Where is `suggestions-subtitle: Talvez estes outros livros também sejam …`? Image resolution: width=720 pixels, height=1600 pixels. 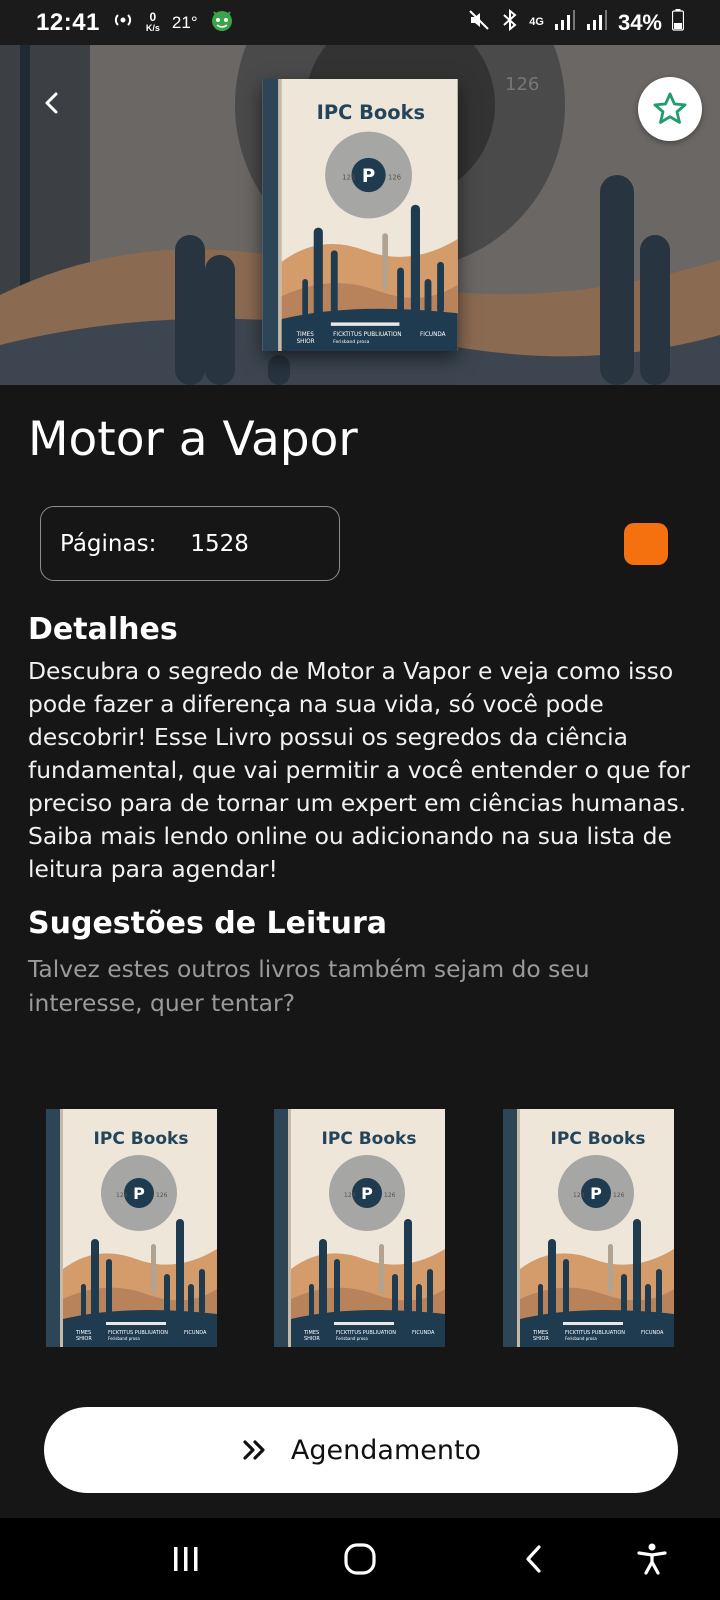 suggestions-subtitle: Talvez estes outros livros também sejam … is located at coordinates (309, 986).